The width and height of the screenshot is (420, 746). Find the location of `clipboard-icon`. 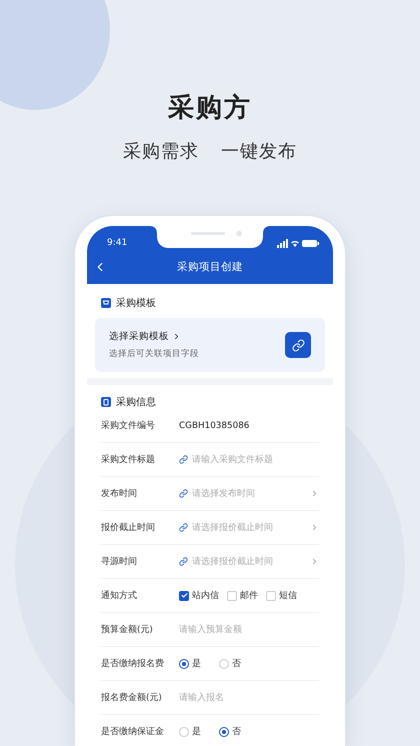

clipboard-icon is located at coordinates (106, 402).